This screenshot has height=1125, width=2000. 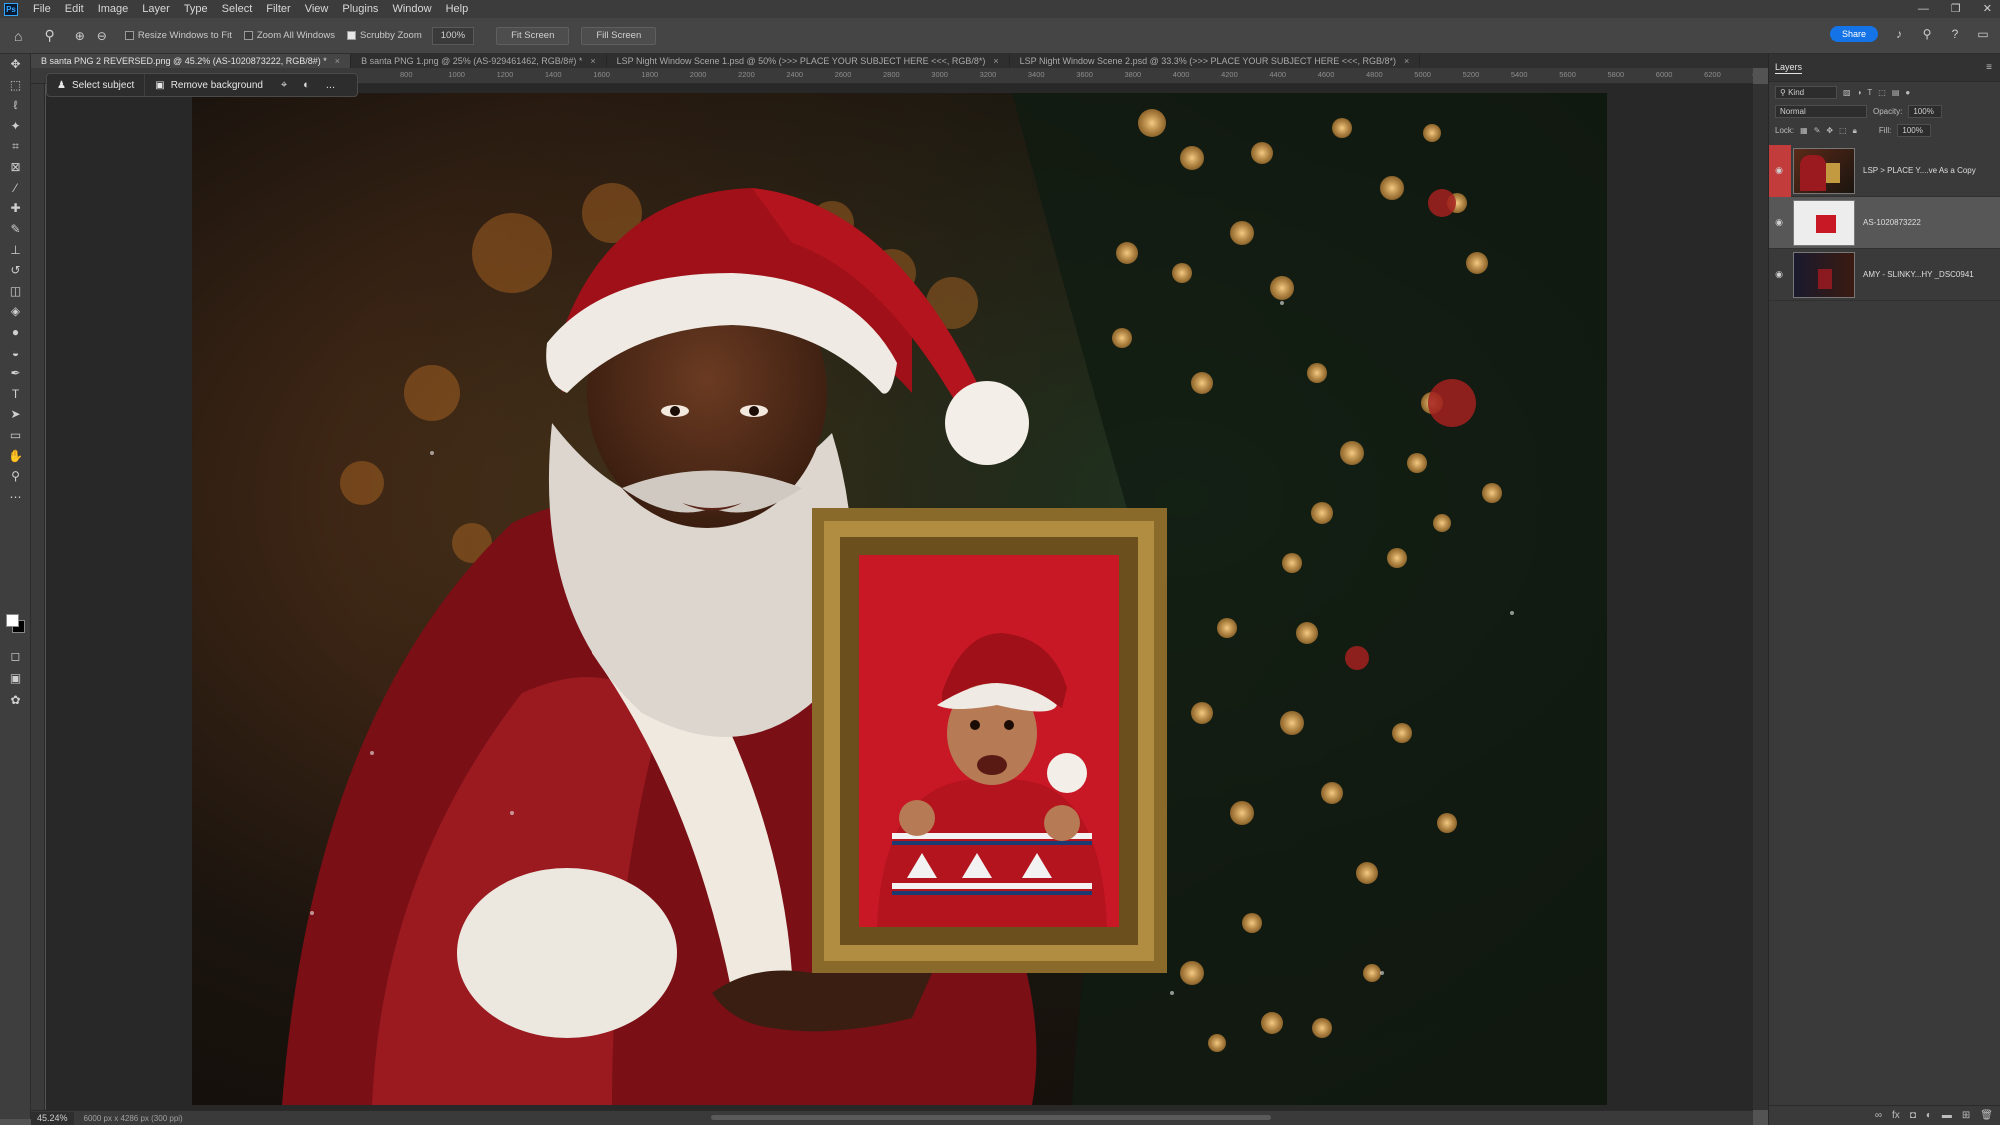 I want to click on menu-help: Help, so click(x=457, y=9).